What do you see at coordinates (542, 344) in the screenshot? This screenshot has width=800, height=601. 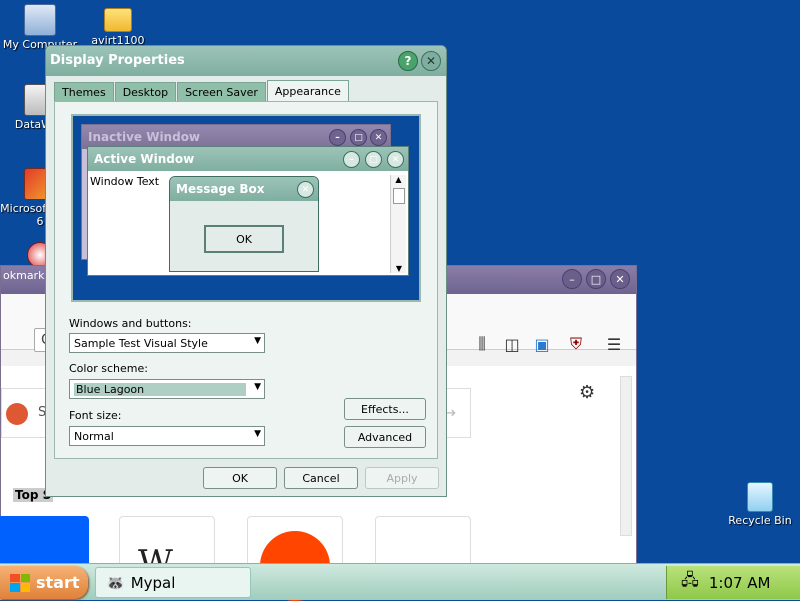 I see `screenshot-icon: ▣` at bounding box center [542, 344].